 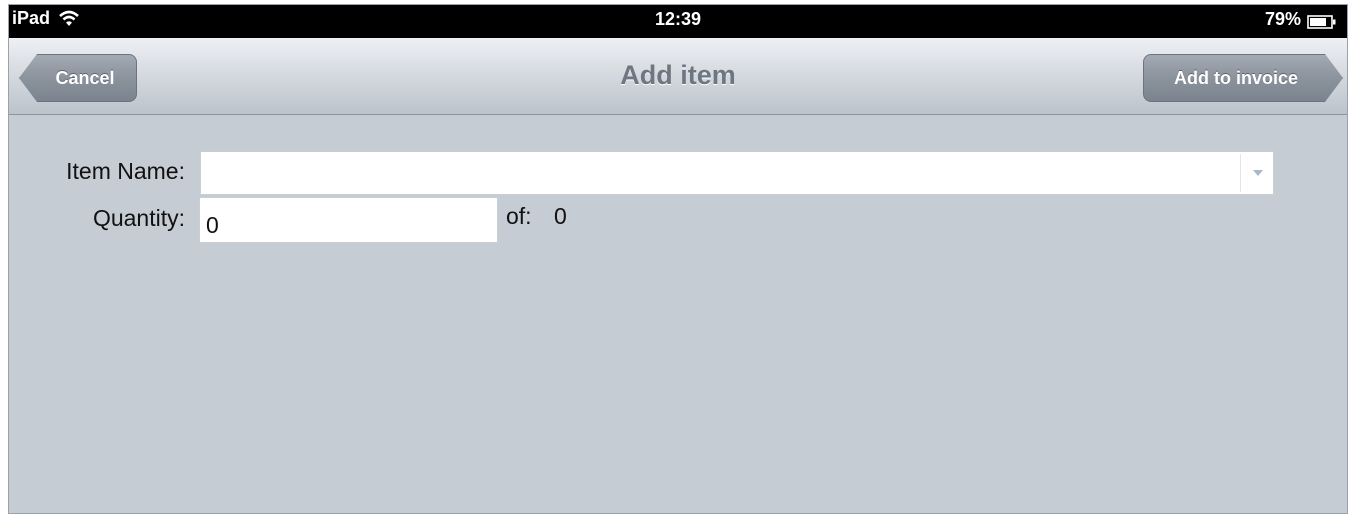 What do you see at coordinates (1282, 19) in the screenshot?
I see `battery-percent: 79%` at bounding box center [1282, 19].